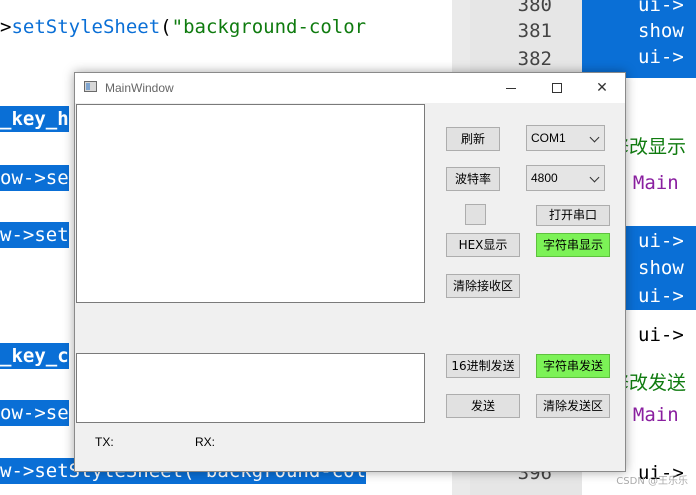  What do you see at coordinates (166, 27) in the screenshot?
I see `code-text: (` at bounding box center [166, 27].